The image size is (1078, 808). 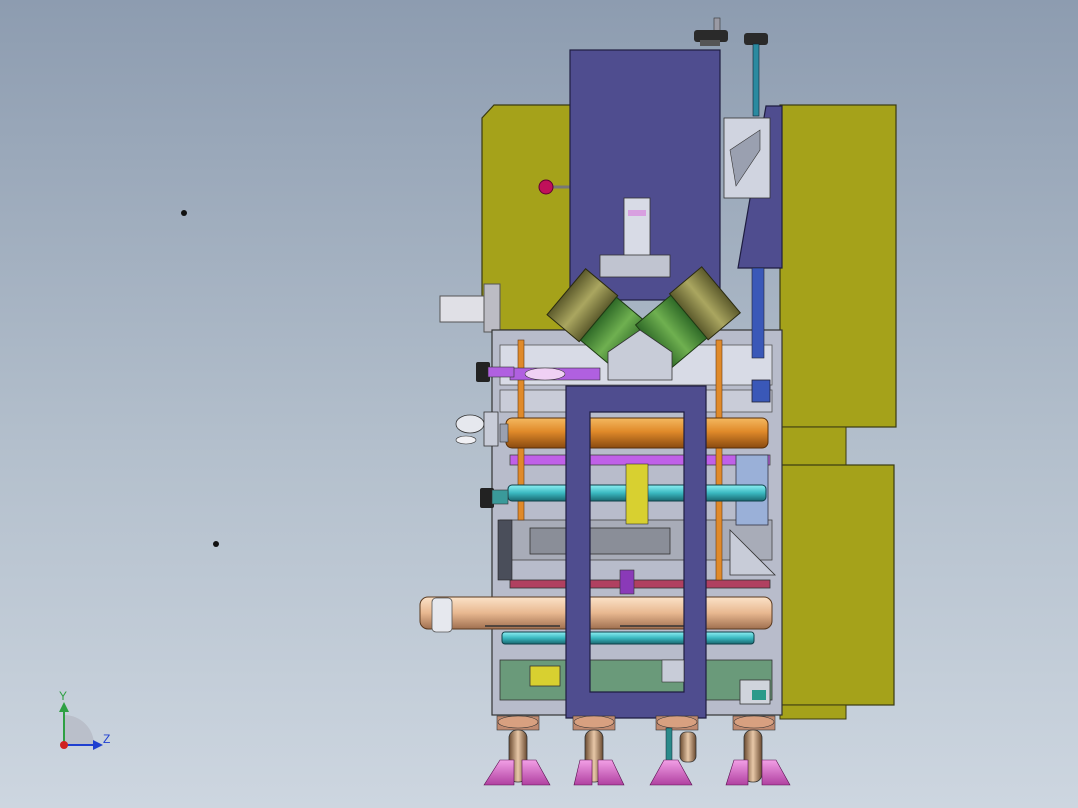 What do you see at coordinates (98, 745) in the screenshot?
I see `triad-z-arrow` at bounding box center [98, 745].